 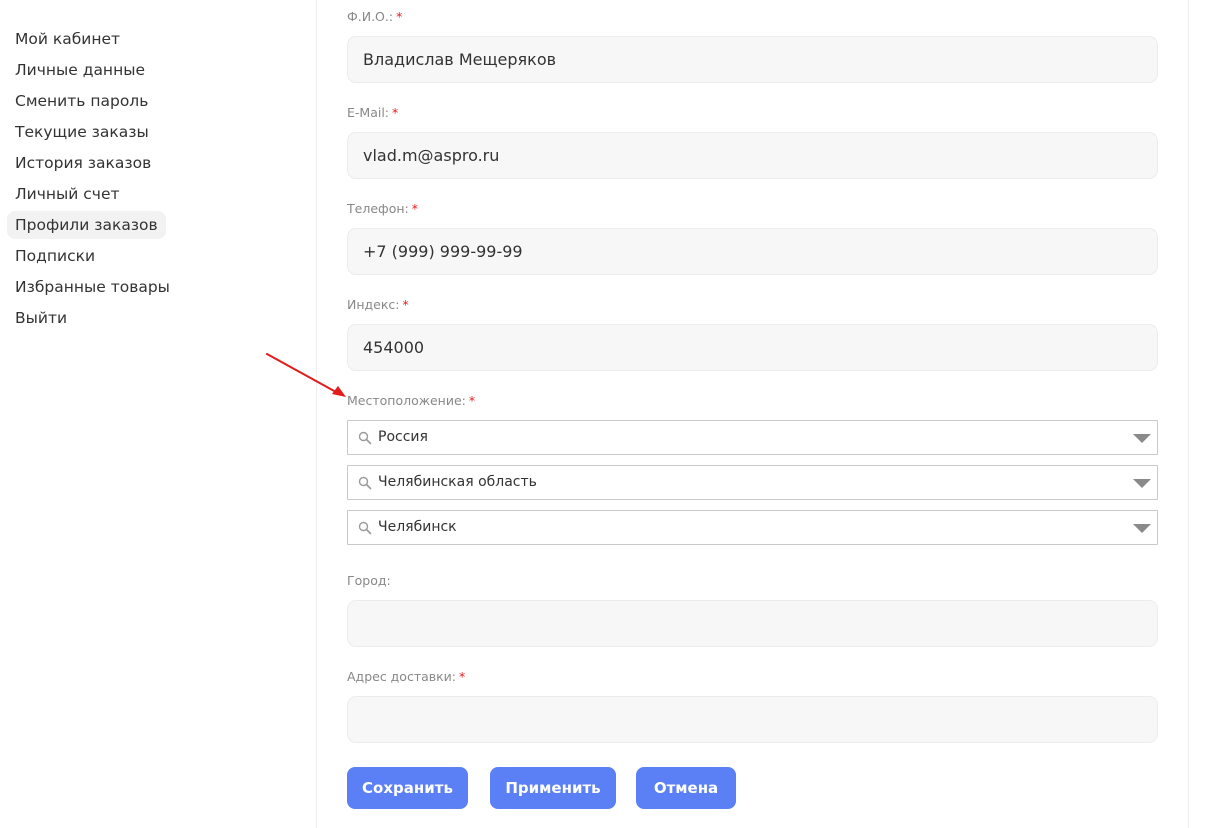 What do you see at coordinates (752, 347) in the screenshot?
I see `index-input: 454000` at bounding box center [752, 347].